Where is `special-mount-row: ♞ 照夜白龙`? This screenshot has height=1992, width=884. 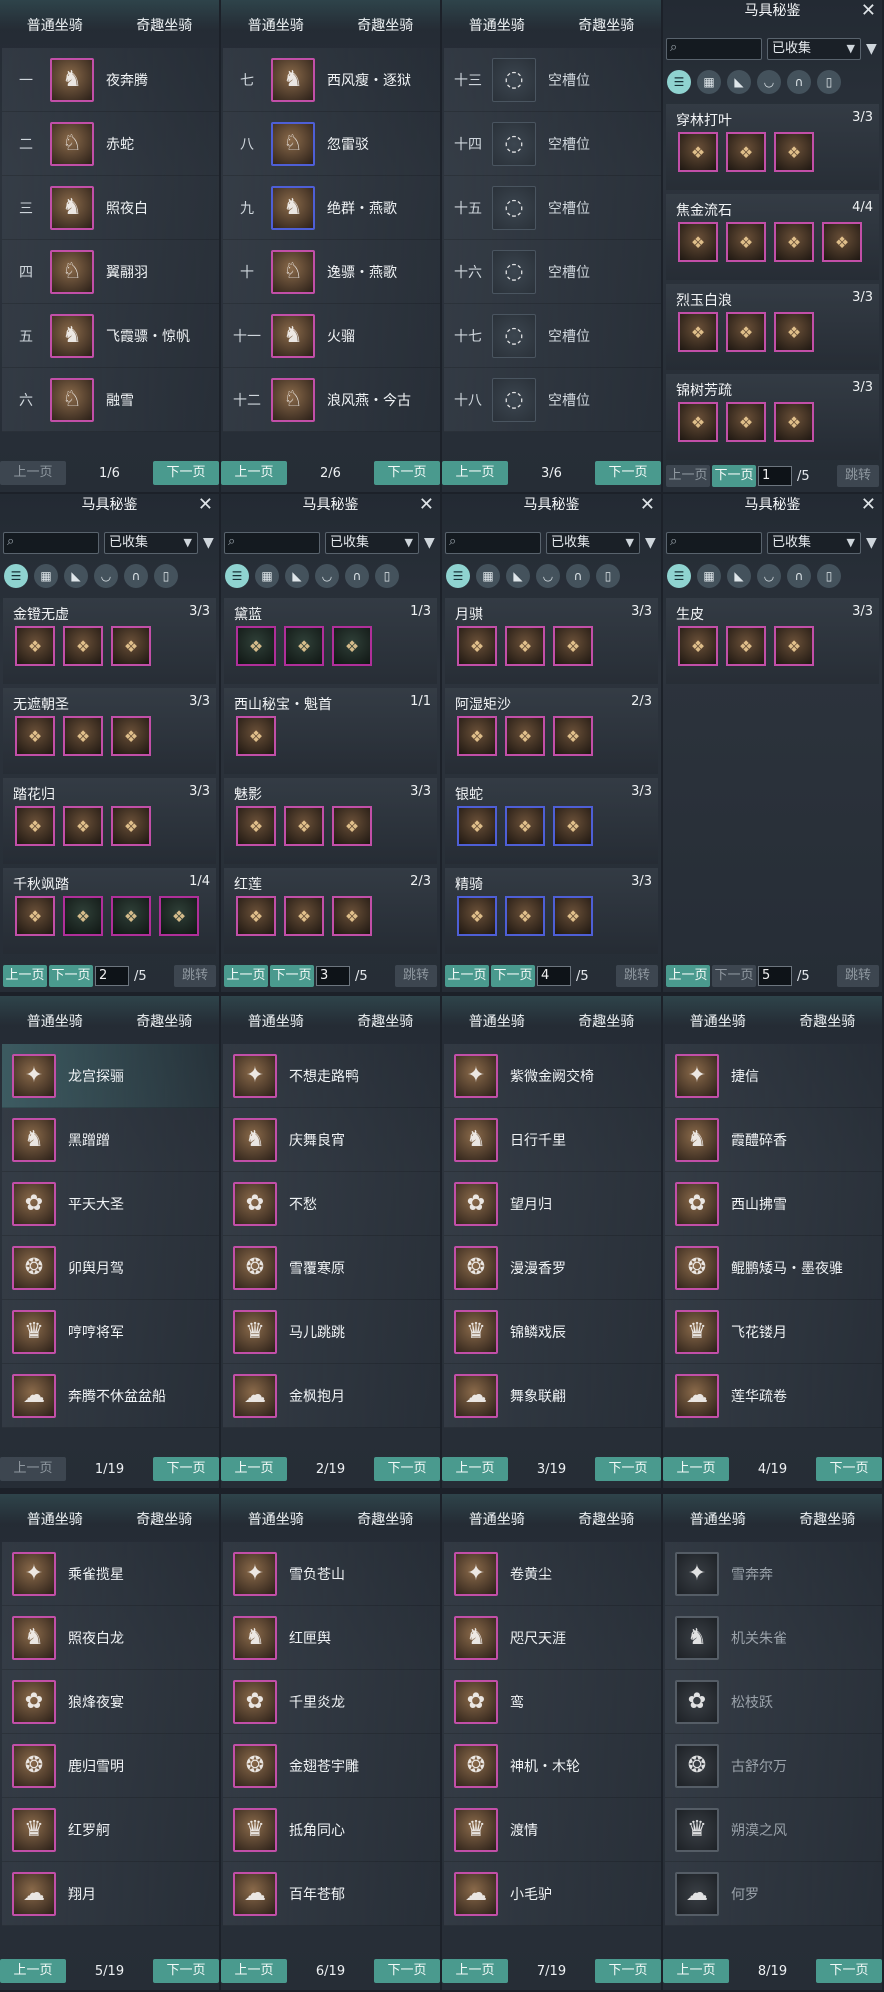
special-mount-row: ♞ 照夜白龙 is located at coordinates (110, 1638).